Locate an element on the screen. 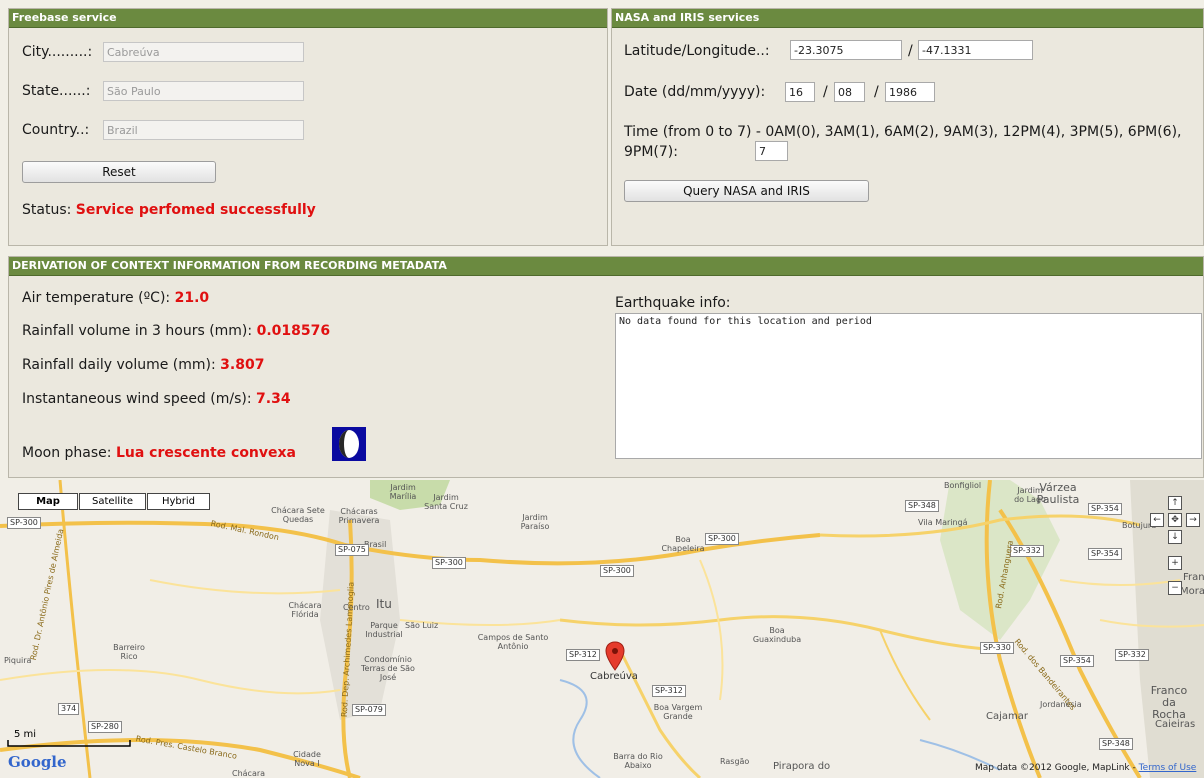 This screenshot has width=1204, height=778. map-place-label: Várzea Paulista is located at coordinates (1058, 493).